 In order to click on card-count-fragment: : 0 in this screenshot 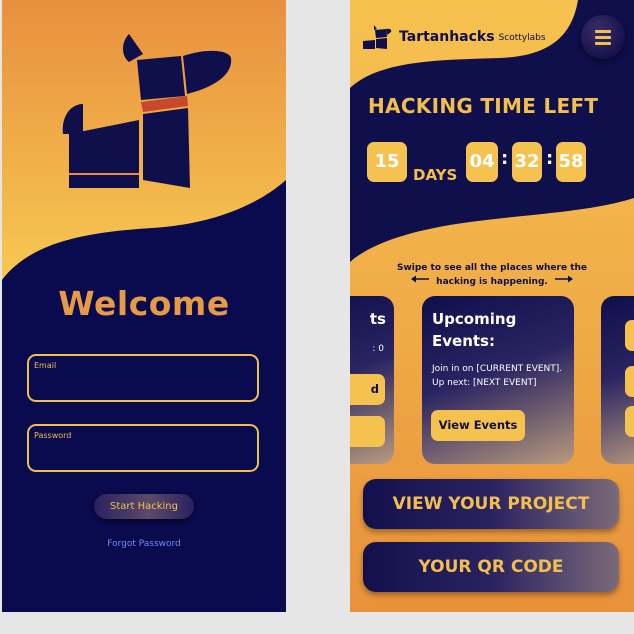, I will do `click(378, 349)`.